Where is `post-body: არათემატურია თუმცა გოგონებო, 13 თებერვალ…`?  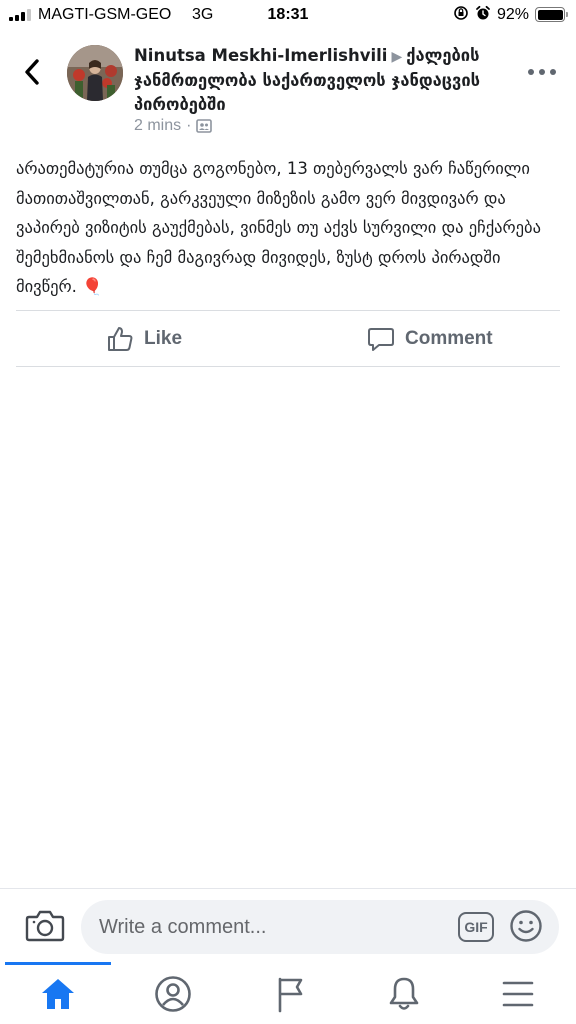
post-body: არათემატურია თუმცა გოგონებო, 13 თებერვალ… is located at coordinates (278, 227).